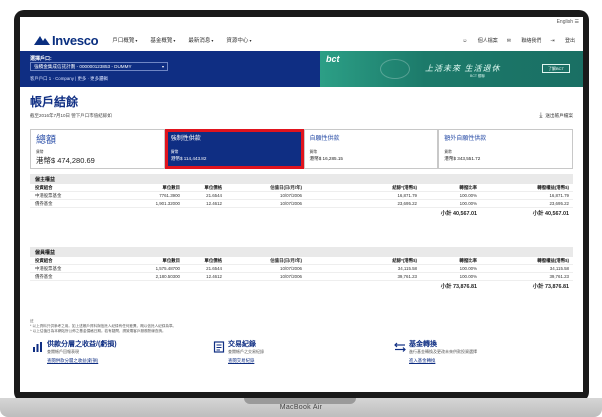 The height and width of the screenshot is (417, 602). What do you see at coordinates (301, 286) in the screenshot?
I see `subtotal-row: 小計 73,876.81 小計 73,876.81` at bounding box center [301, 286].